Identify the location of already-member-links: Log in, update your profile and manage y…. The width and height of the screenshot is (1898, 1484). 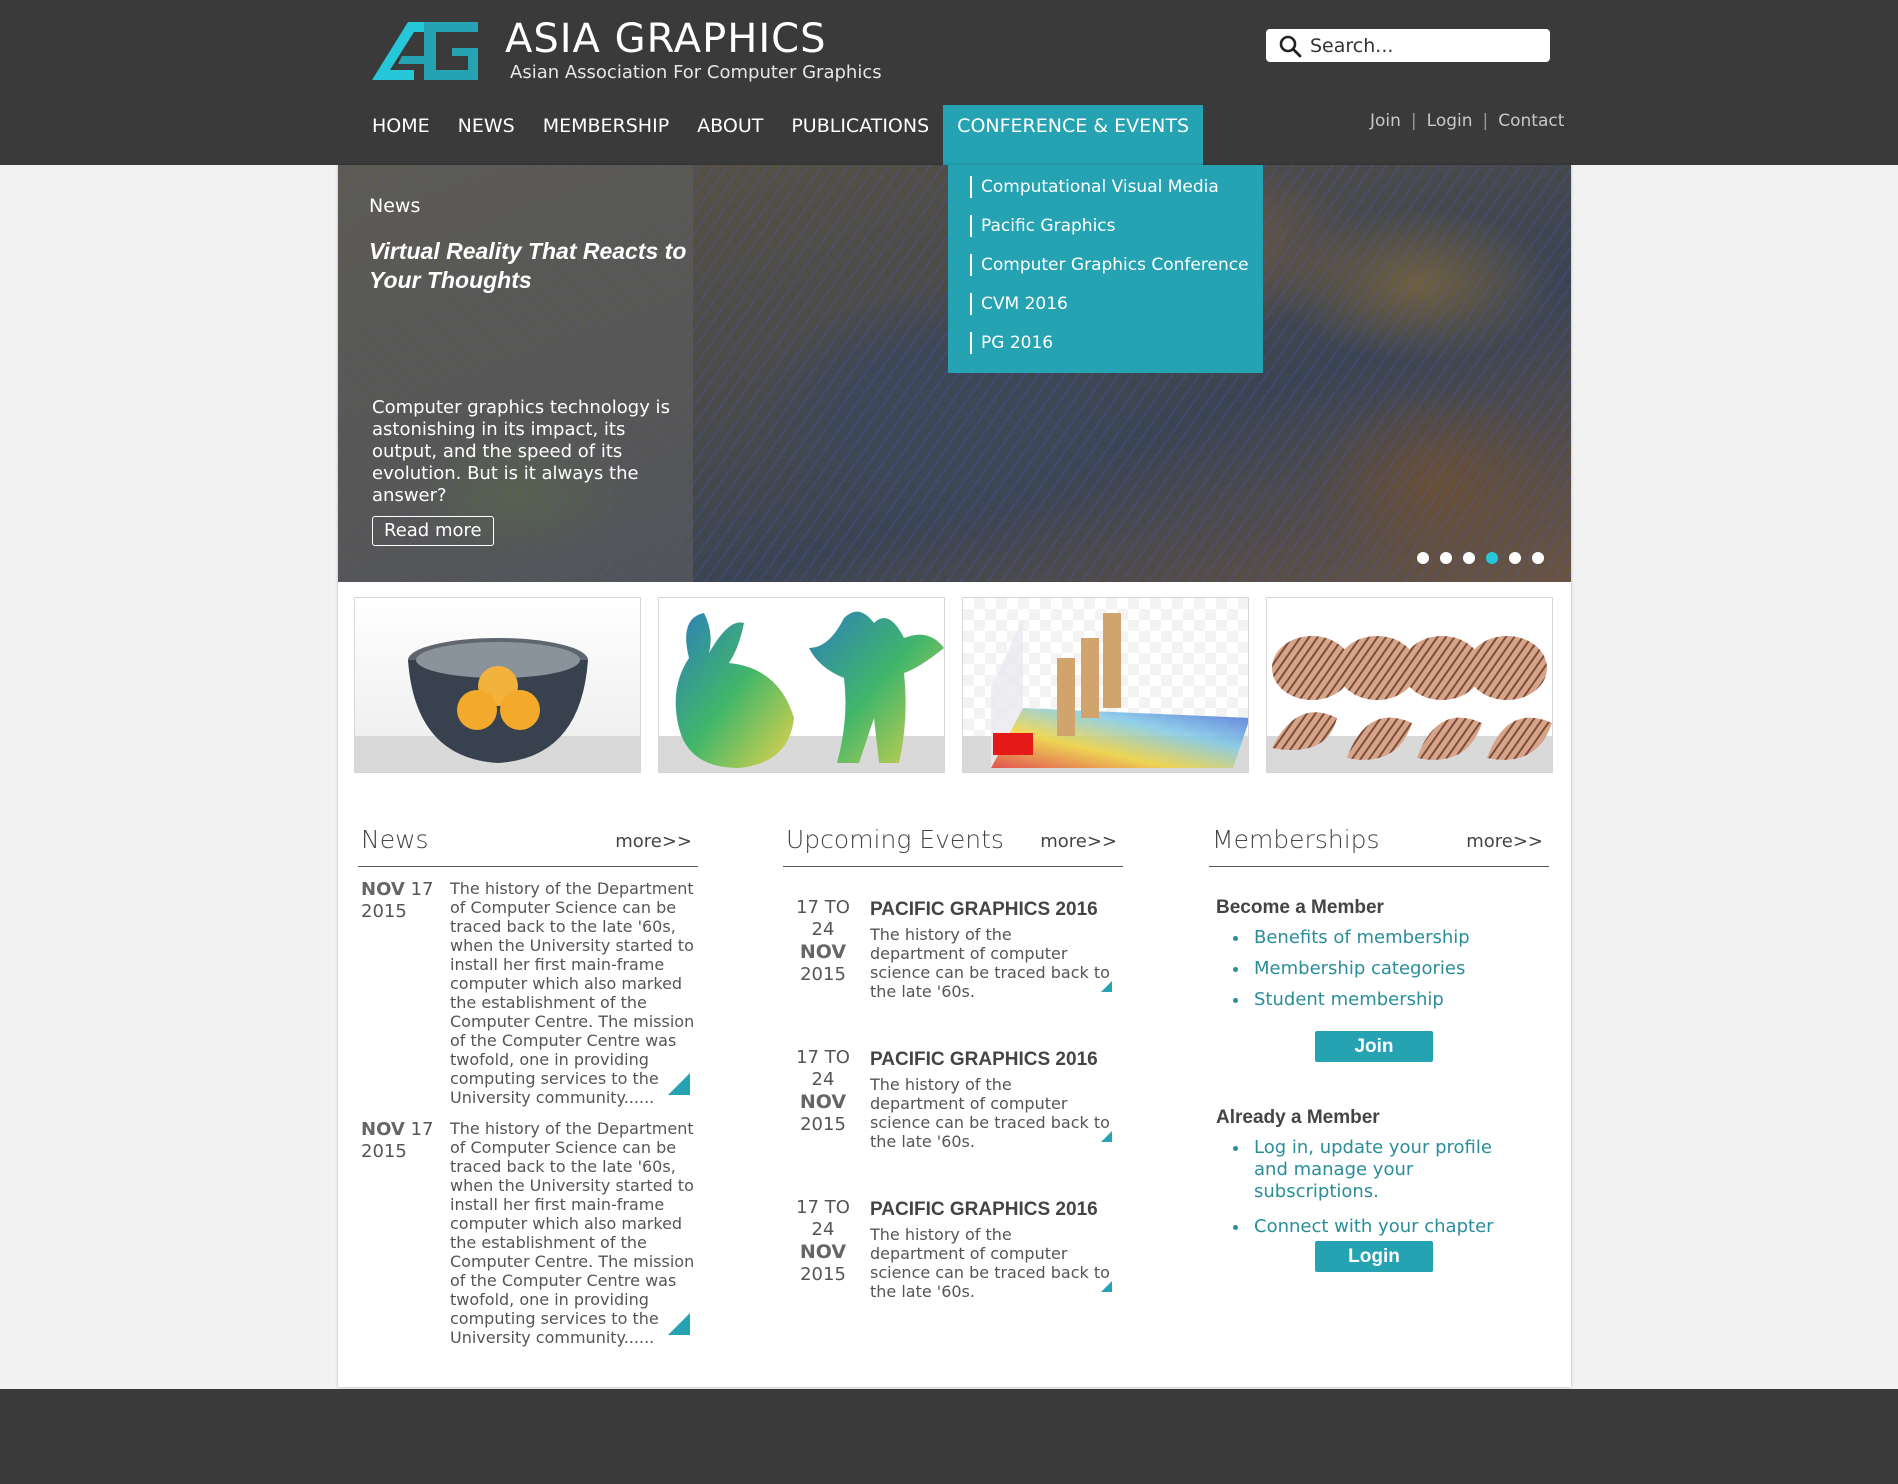
(1381, 1187).